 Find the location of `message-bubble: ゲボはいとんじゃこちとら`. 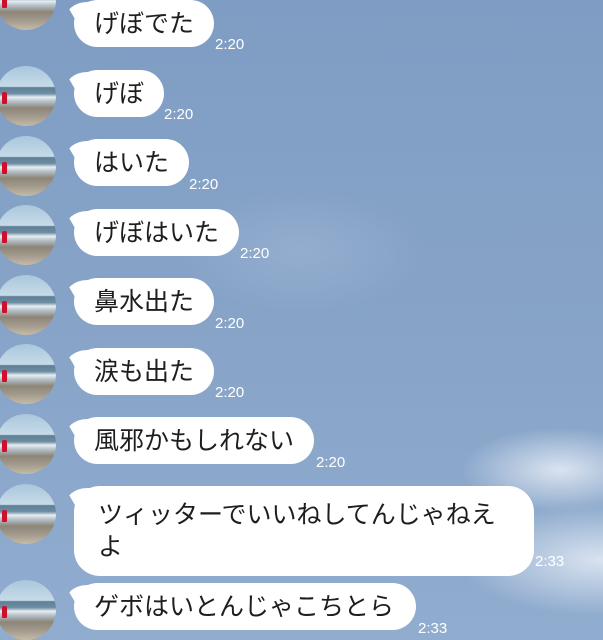

message-bubble: ゲボはいとんじゃこちとら is located at coordinates (245, 606).